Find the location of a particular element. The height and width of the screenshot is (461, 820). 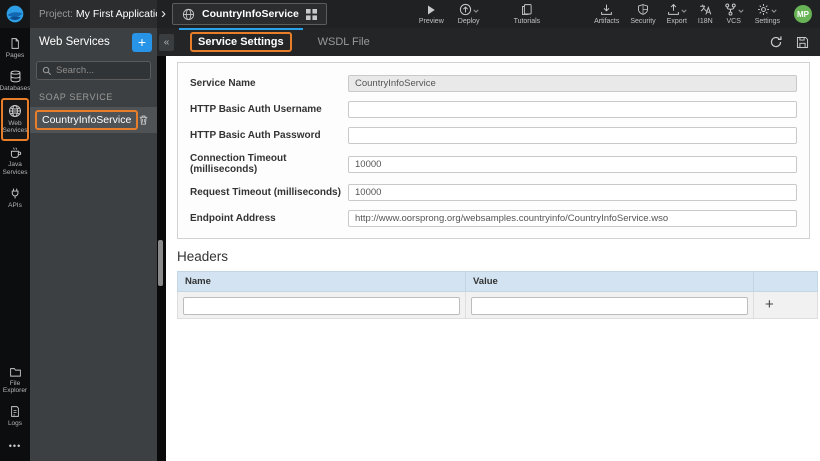

project-name: My First Application is located at coordinates (116, 14).